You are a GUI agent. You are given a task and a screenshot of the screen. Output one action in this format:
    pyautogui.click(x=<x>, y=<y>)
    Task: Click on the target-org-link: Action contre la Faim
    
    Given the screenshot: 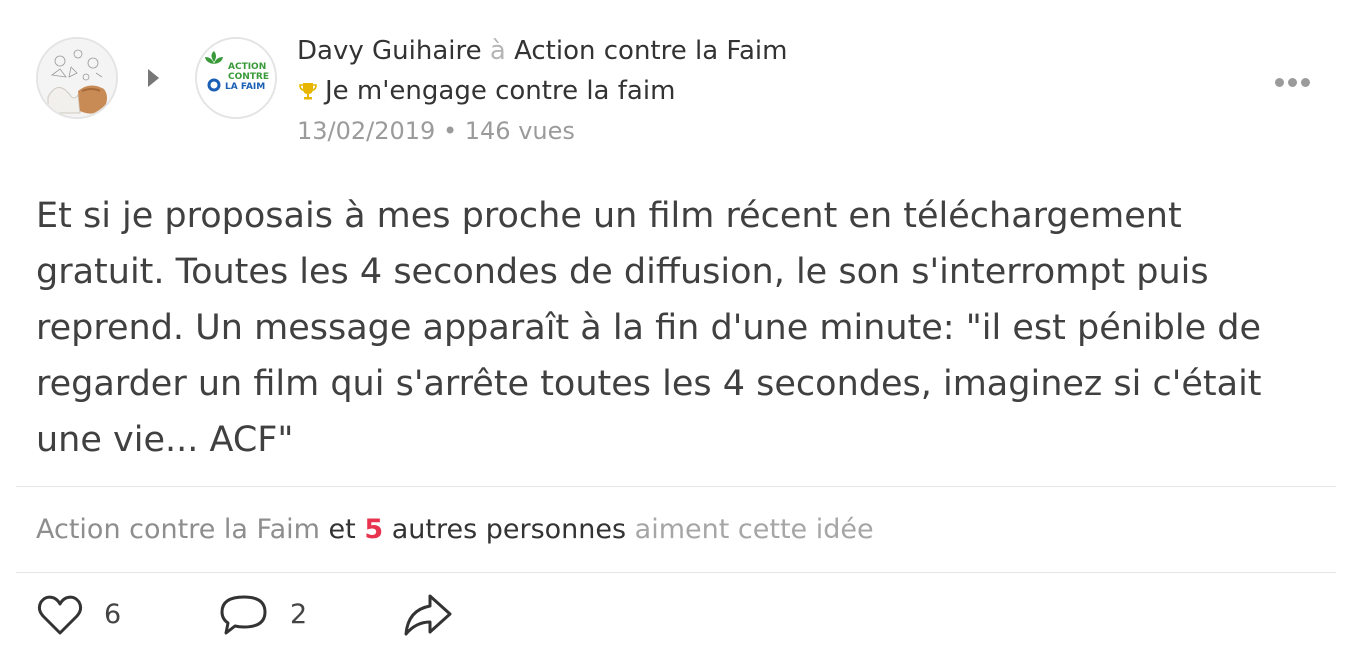 What is the action you would take?
    pyautogui.click(x=650, y=51)
    